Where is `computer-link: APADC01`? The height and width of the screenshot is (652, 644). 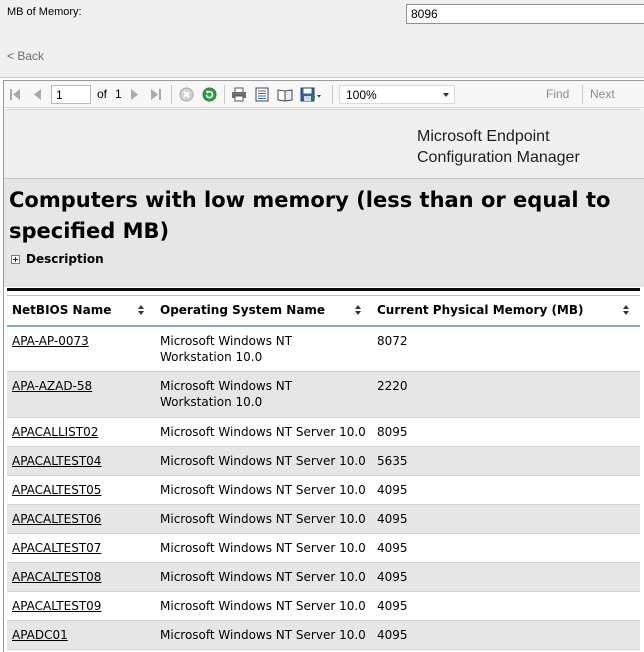
computer-link: APADC01 is located at coordinates (40, 635).